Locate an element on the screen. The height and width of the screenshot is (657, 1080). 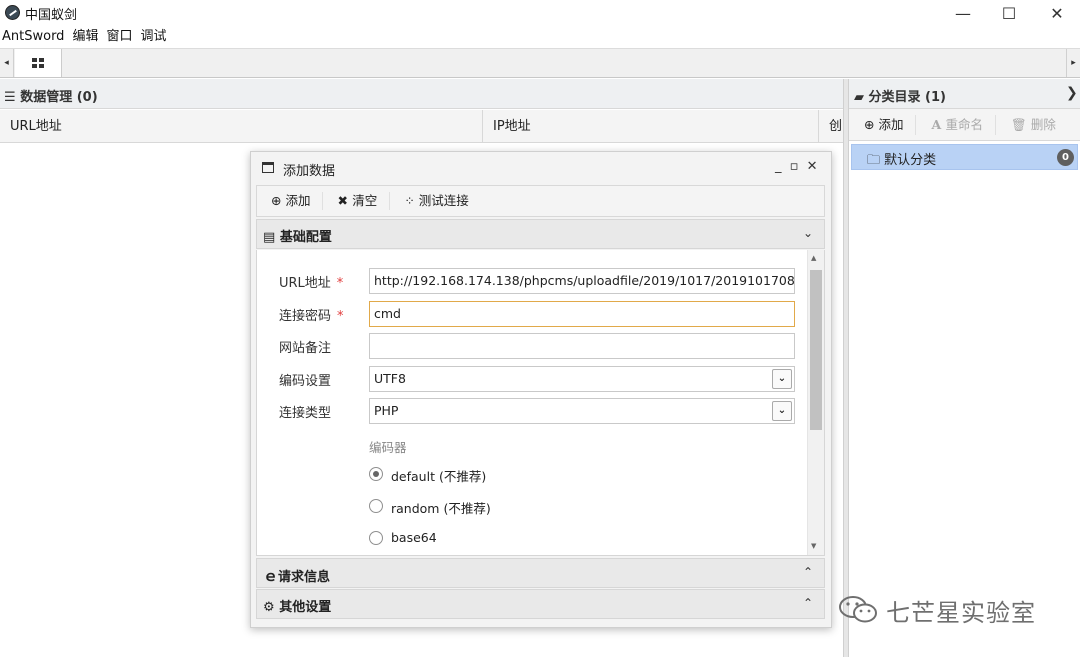
type-label: 连接类型 is located at coordinates (305, 413).